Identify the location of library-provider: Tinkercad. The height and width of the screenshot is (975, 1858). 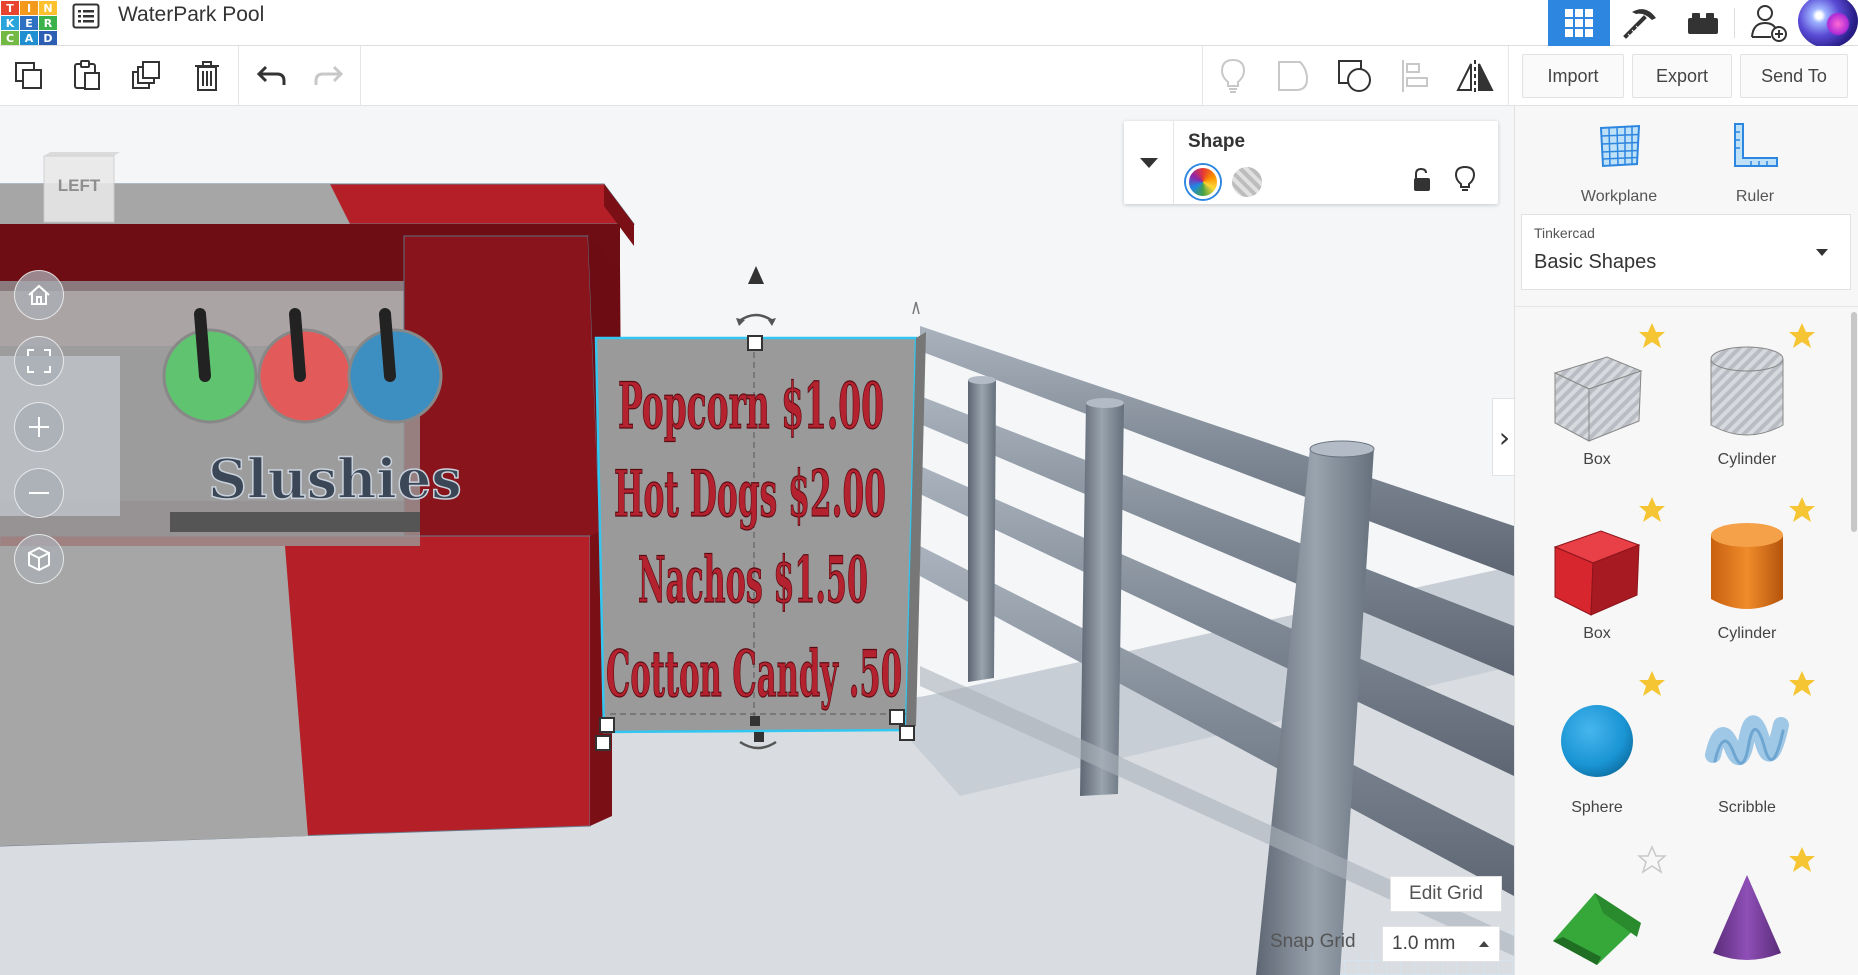
(1564, 233).